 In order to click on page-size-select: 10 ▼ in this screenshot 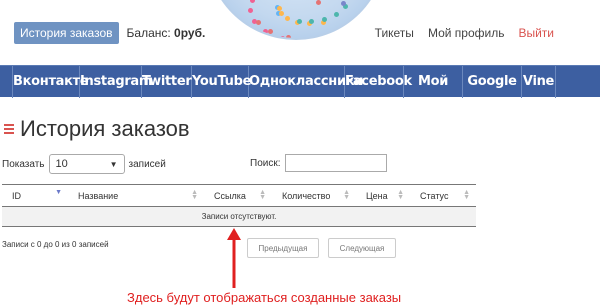, I will do `click(86, 164)`.